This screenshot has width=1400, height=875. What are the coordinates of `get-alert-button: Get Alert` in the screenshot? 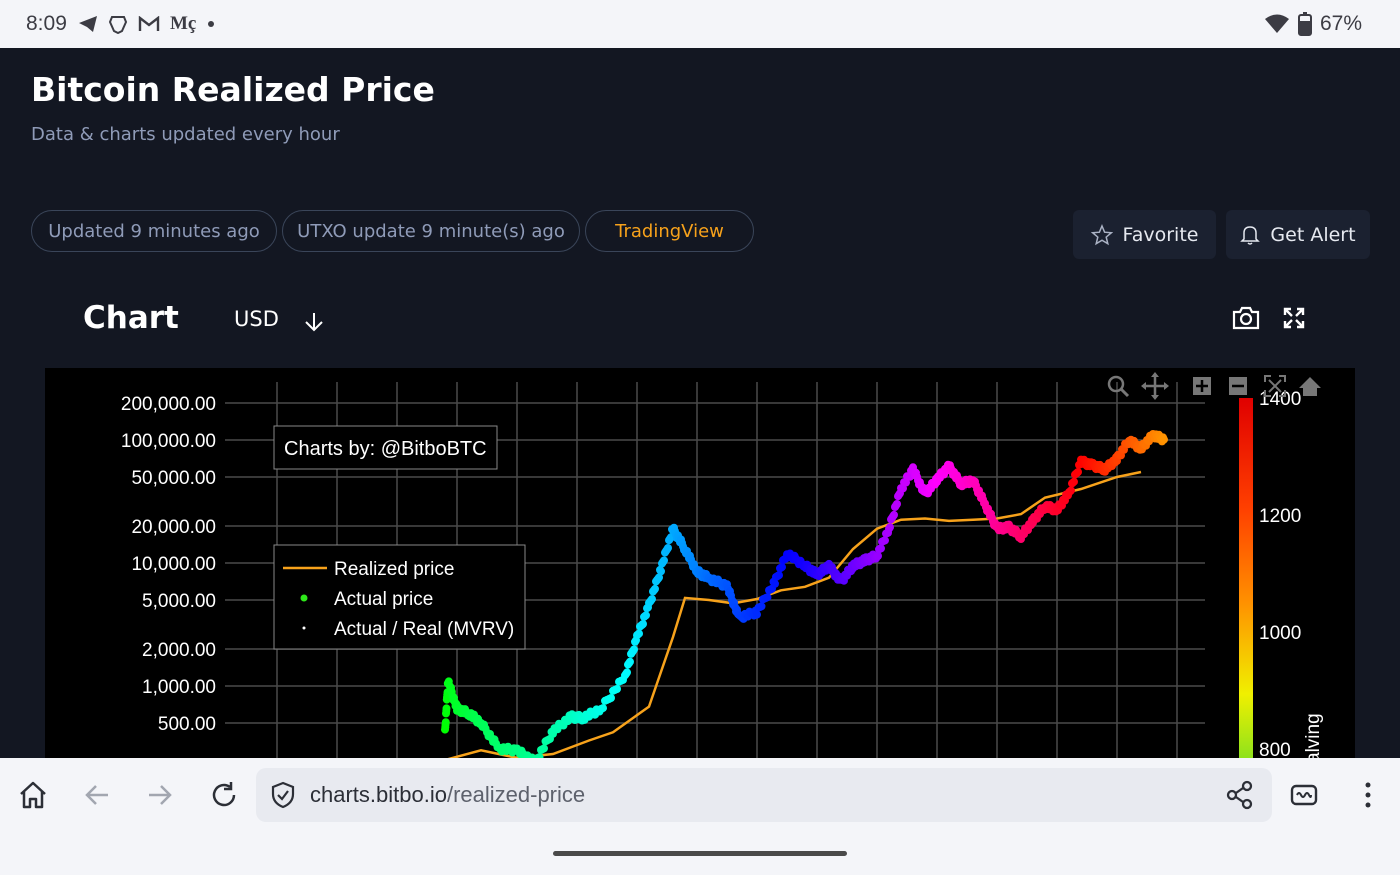 It's located at (1298, 234).